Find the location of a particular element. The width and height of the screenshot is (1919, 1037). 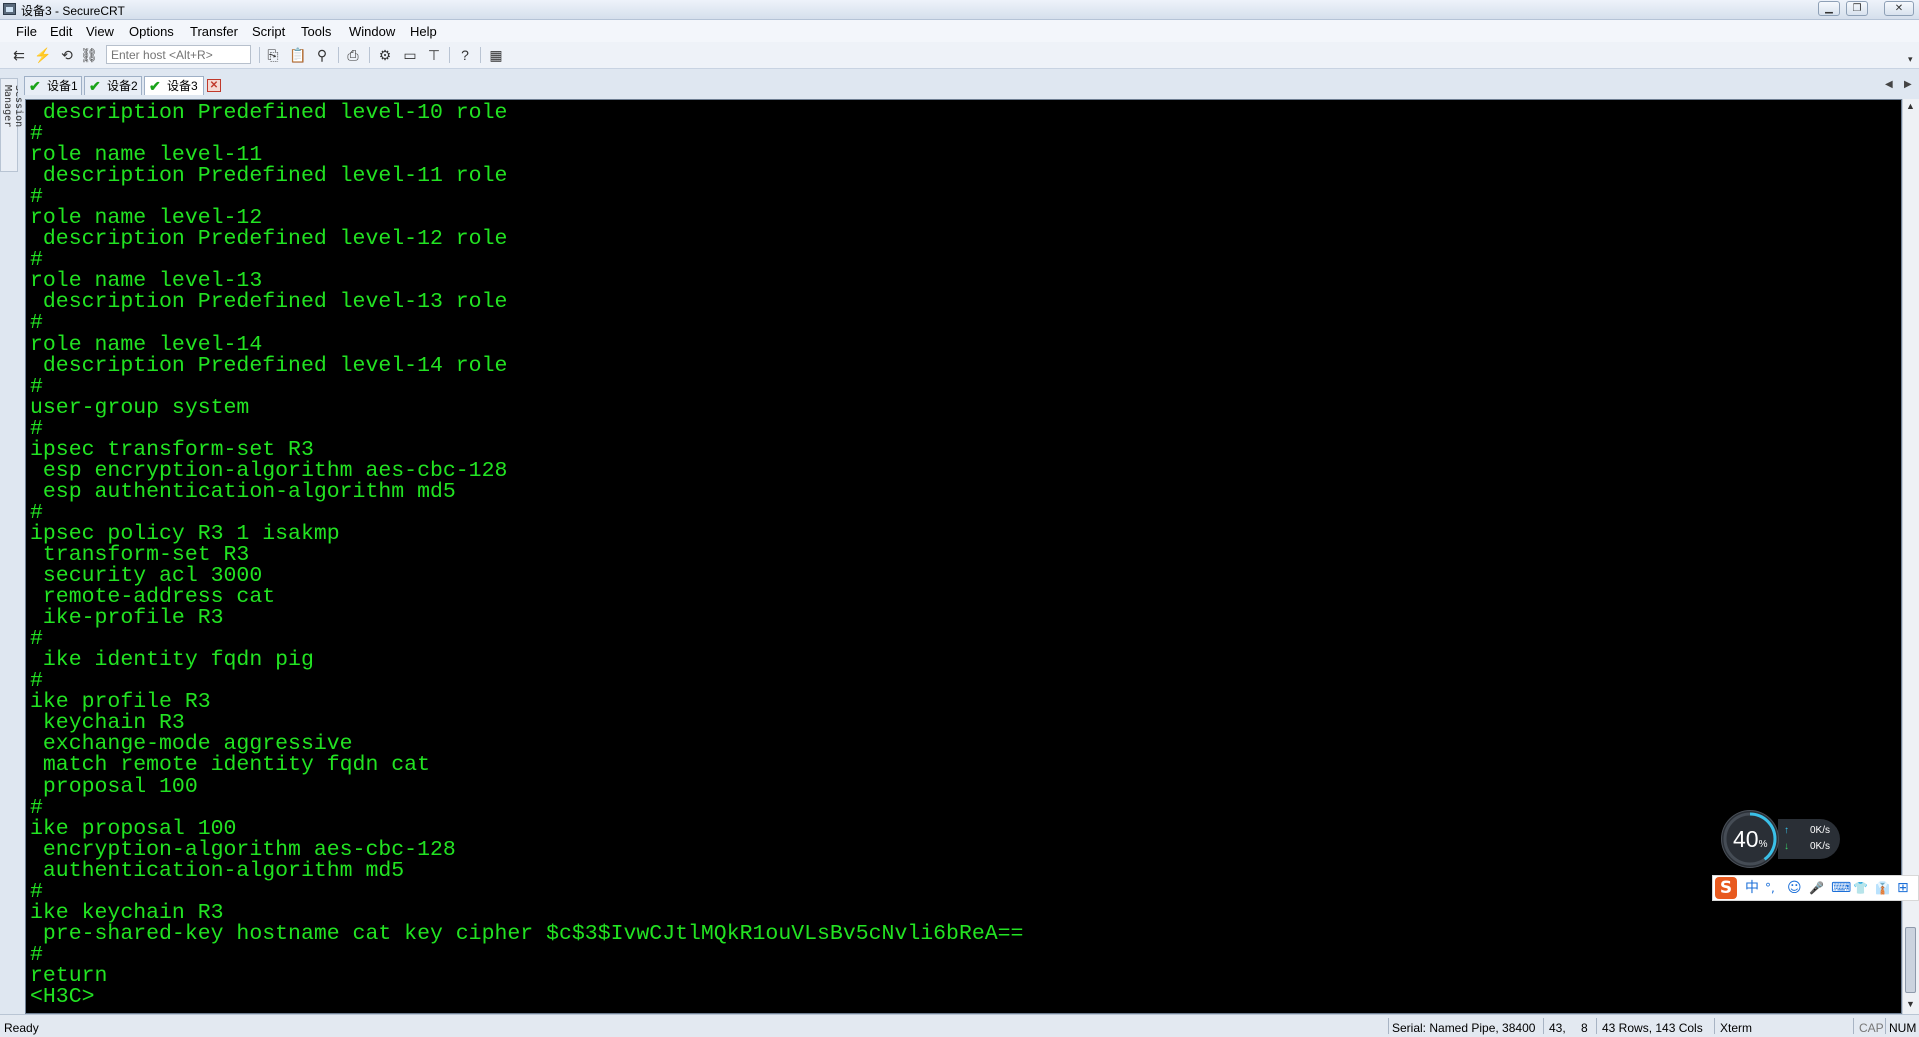

terminal-line: description Predefined level-14 role is located at coordinates (269, 365).